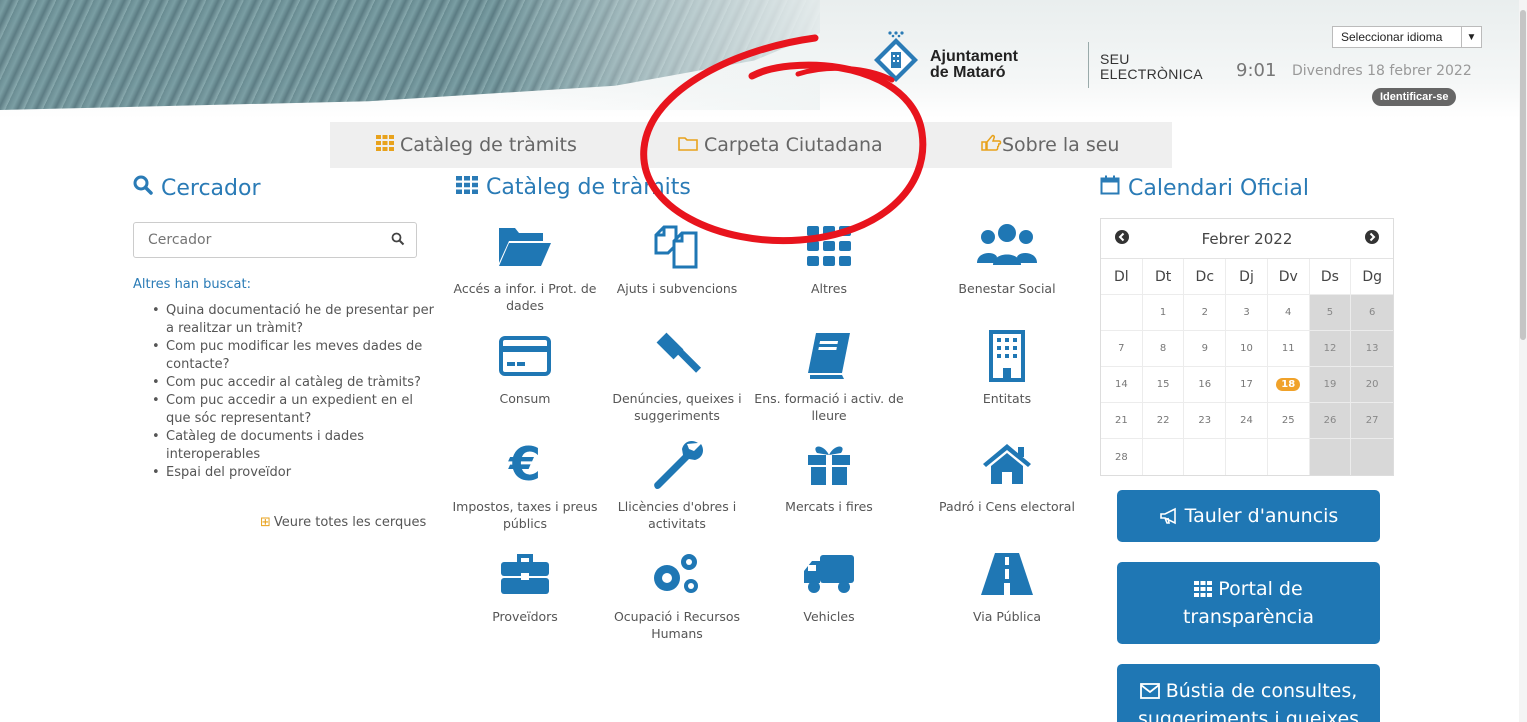  I want to click on calendar-day: 20, so click(1372, 384).